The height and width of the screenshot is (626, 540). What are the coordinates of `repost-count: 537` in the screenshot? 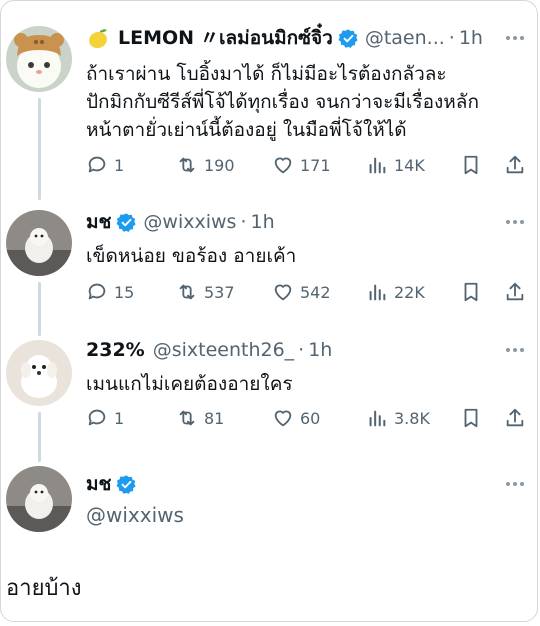 It's located at (219, 292).